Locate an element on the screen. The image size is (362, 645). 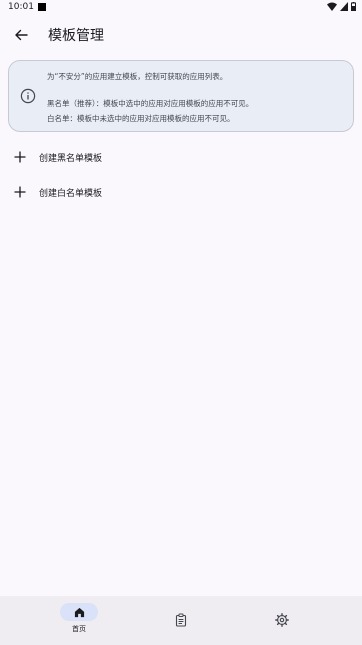
signal-icon is located at coordinates (344, 6).